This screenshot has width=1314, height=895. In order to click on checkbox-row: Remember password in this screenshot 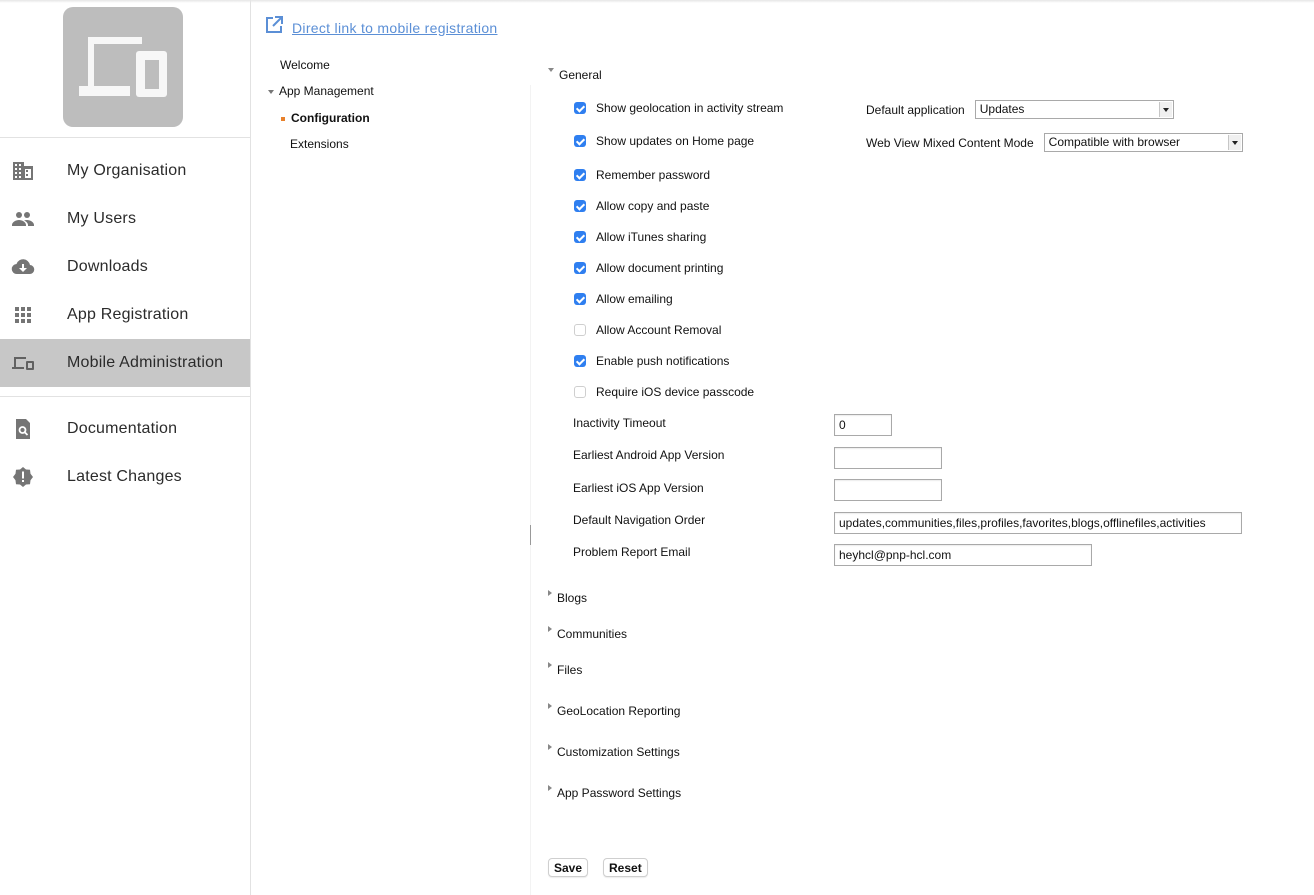, I will do `click(642, 175)`.